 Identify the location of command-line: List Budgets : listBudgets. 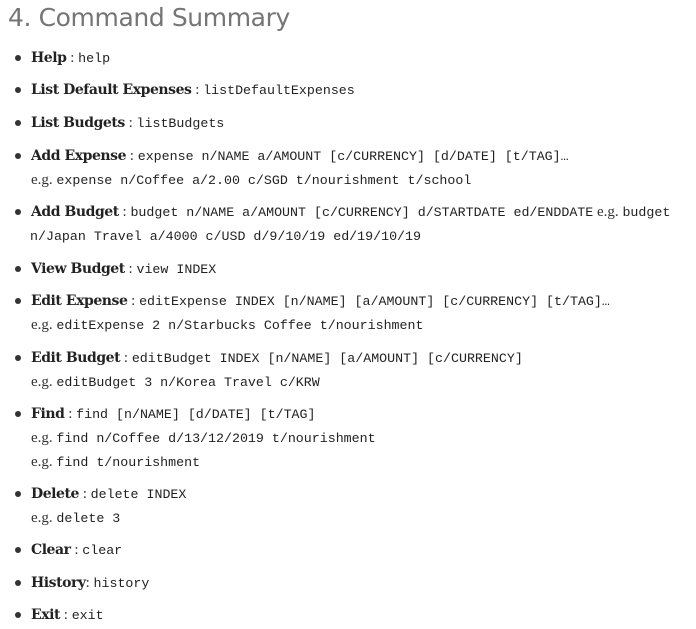
(127, 123).